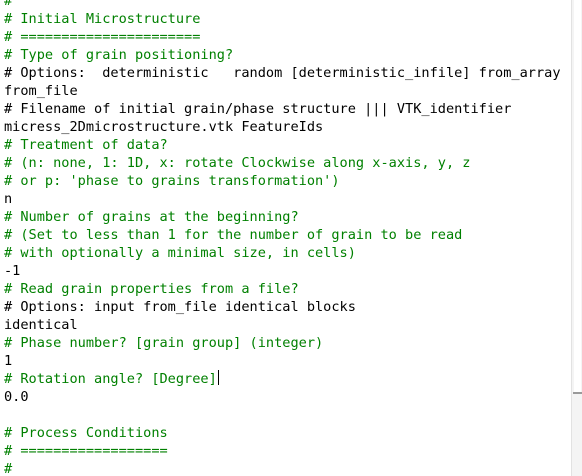  What do you see at coordinates (8, 199) in the screenshot?
I see `editor-line-text: n` at bounding box center [8, 199].